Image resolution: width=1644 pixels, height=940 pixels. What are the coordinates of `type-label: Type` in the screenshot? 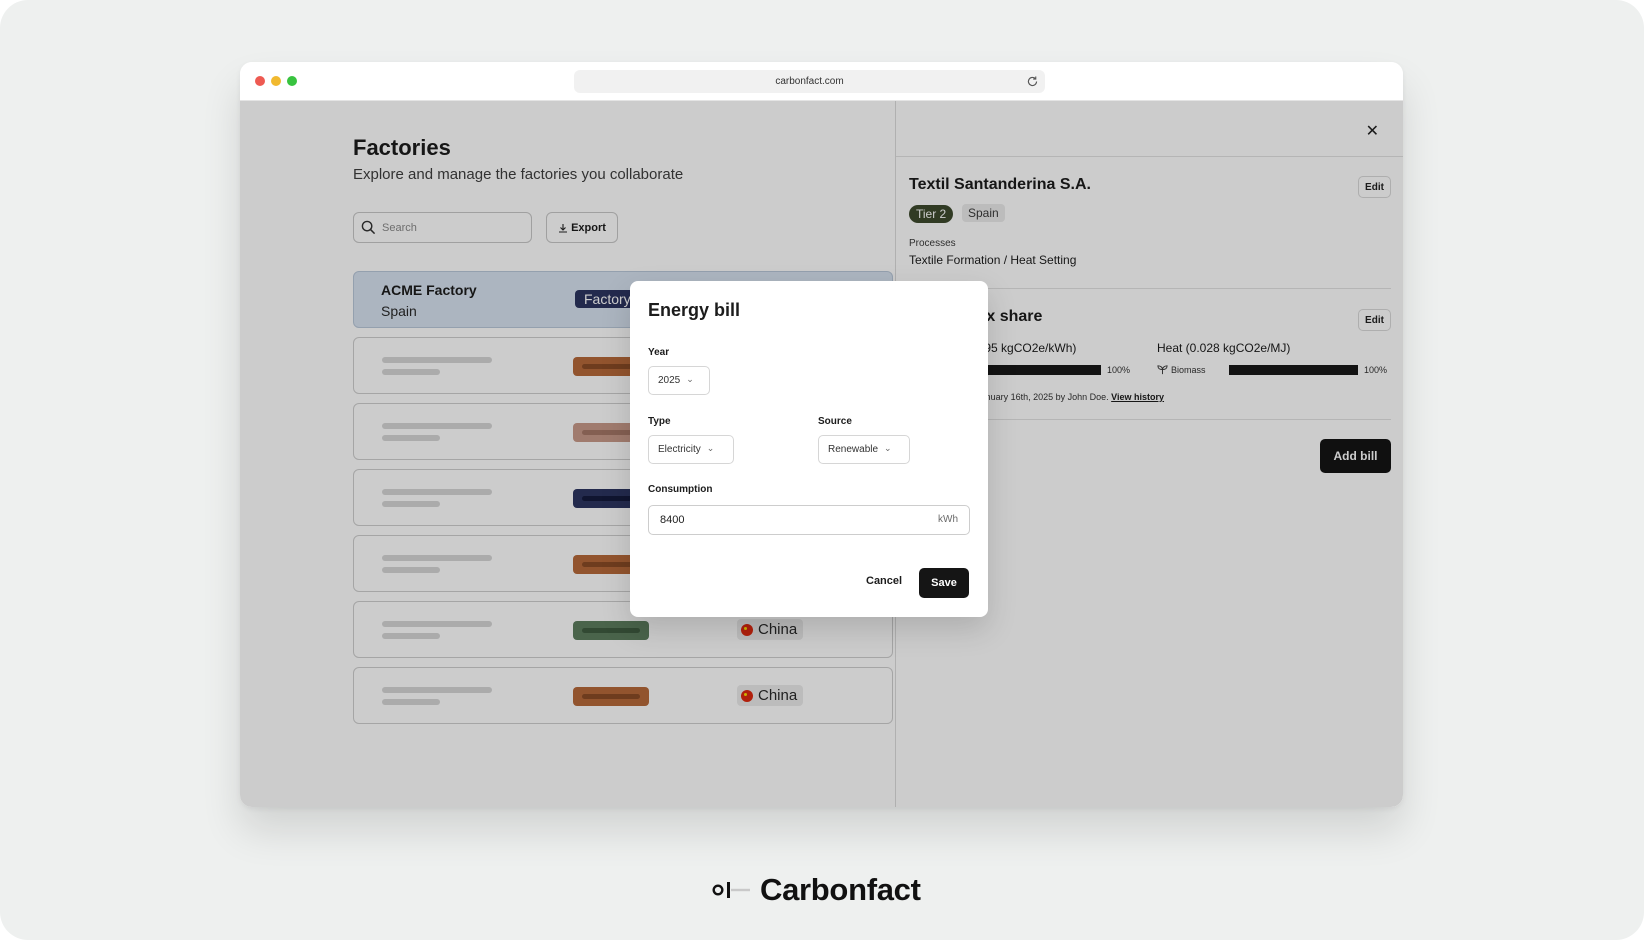 It's located at (659, 421).